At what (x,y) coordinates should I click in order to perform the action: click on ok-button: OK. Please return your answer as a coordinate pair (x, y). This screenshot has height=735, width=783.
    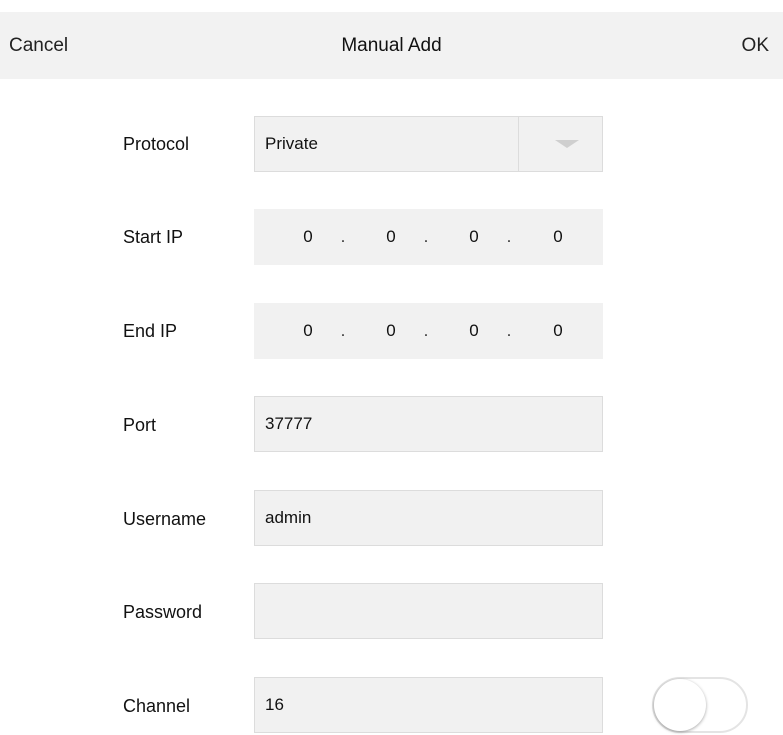
    Looking at the image, I should click on (755, 45).